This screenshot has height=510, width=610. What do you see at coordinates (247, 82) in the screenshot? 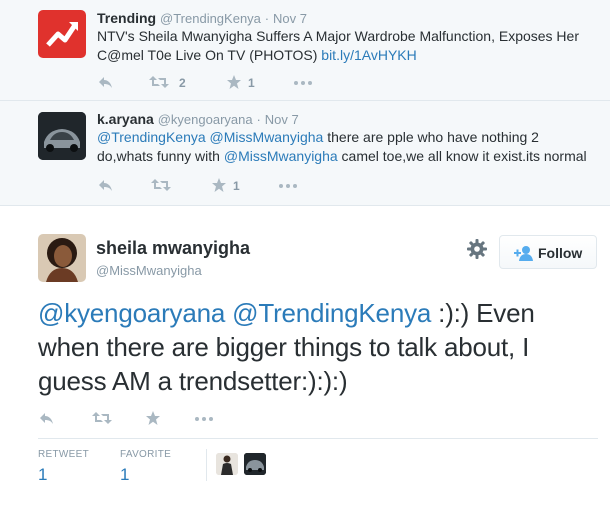
I see `tweet-actions: 2 1` at bounding box center [247, 82].